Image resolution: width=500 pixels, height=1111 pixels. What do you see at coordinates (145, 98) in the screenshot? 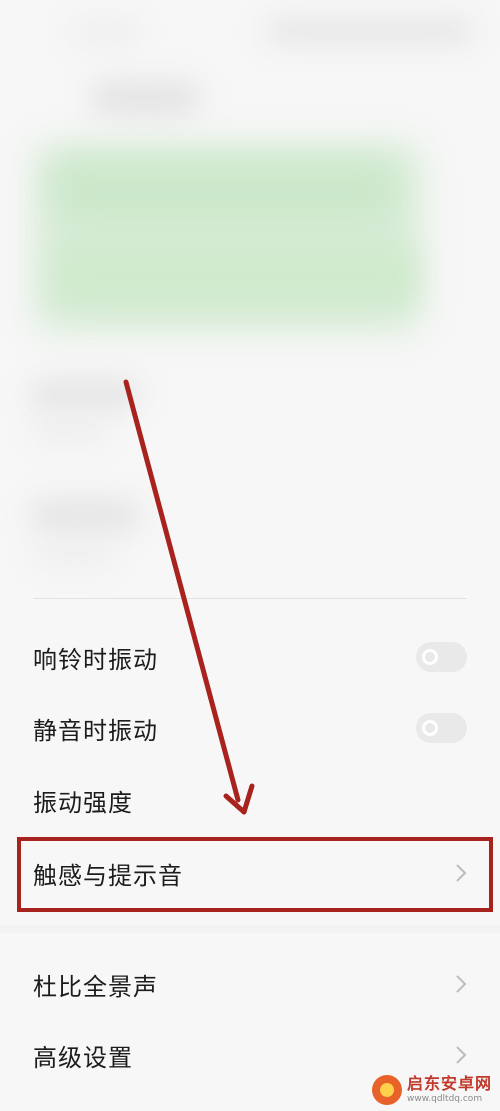
I see `blurred-title` at bounding box center [145, 98].